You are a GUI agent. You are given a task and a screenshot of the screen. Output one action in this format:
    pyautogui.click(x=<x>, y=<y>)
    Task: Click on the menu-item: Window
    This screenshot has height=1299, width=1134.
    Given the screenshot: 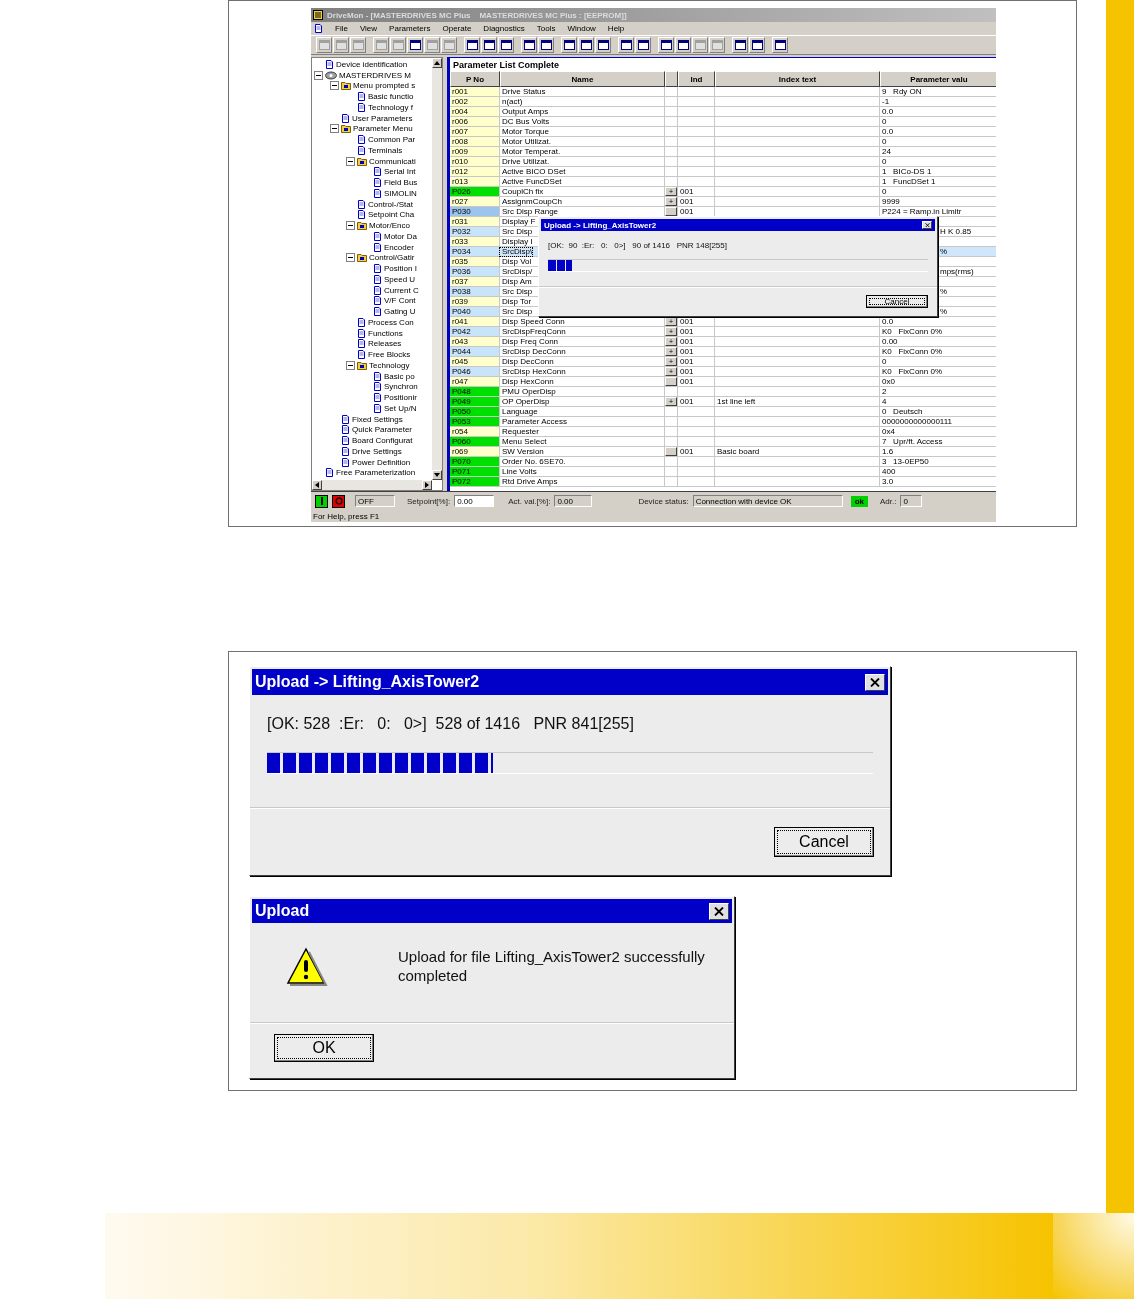 What is the action you would take?
    pyautogui.click(x=581, y=28)
    